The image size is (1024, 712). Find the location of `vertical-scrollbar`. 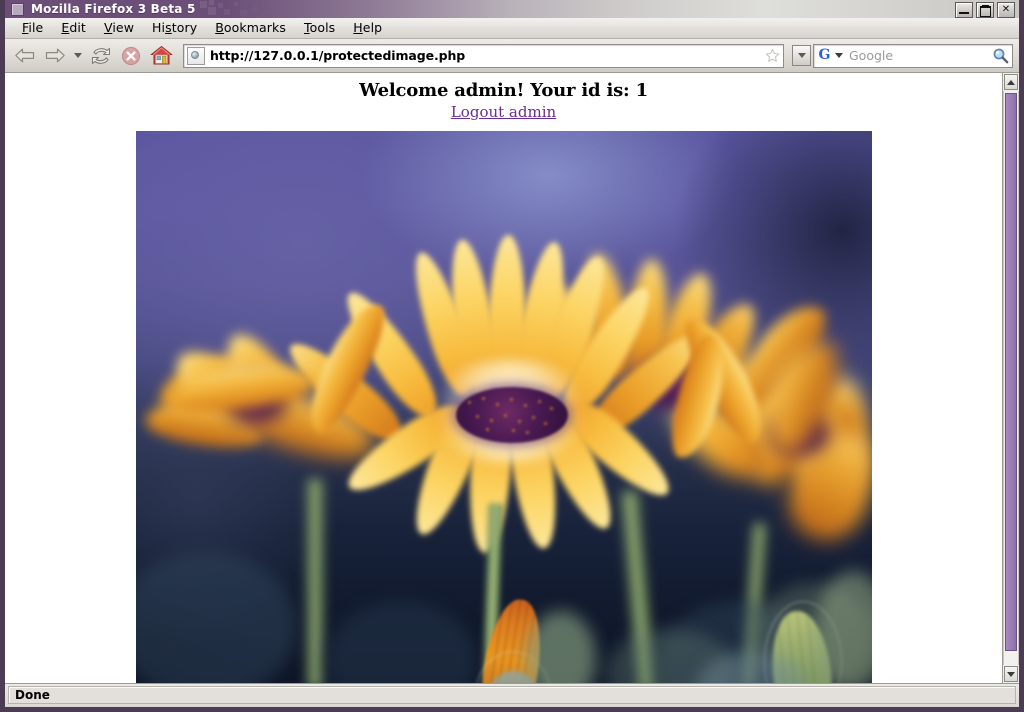

vertical-scrollbar is located at coordinates (1010, 378).